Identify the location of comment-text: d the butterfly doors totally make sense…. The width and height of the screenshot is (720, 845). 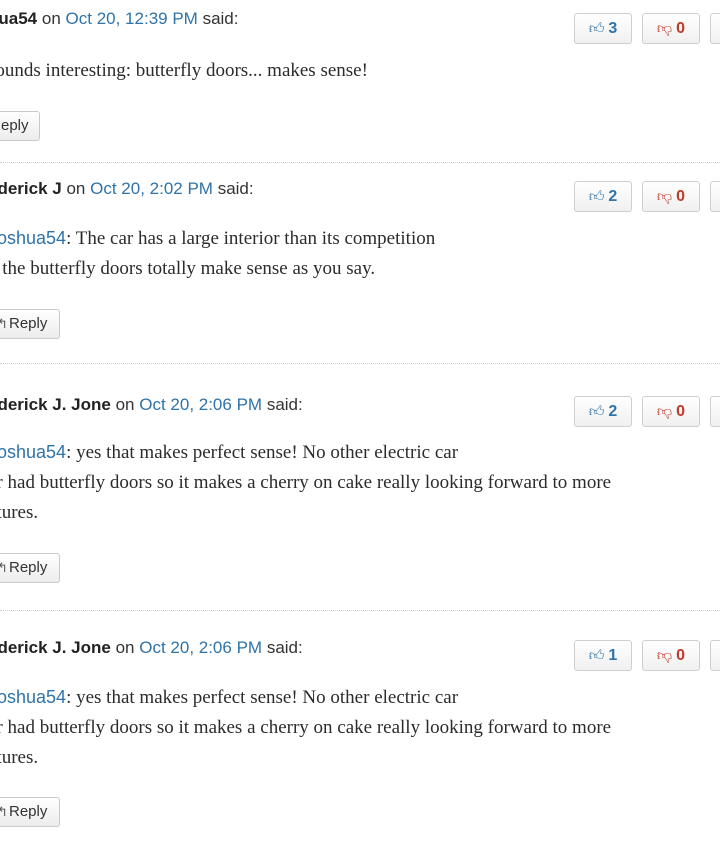
(188, 268).